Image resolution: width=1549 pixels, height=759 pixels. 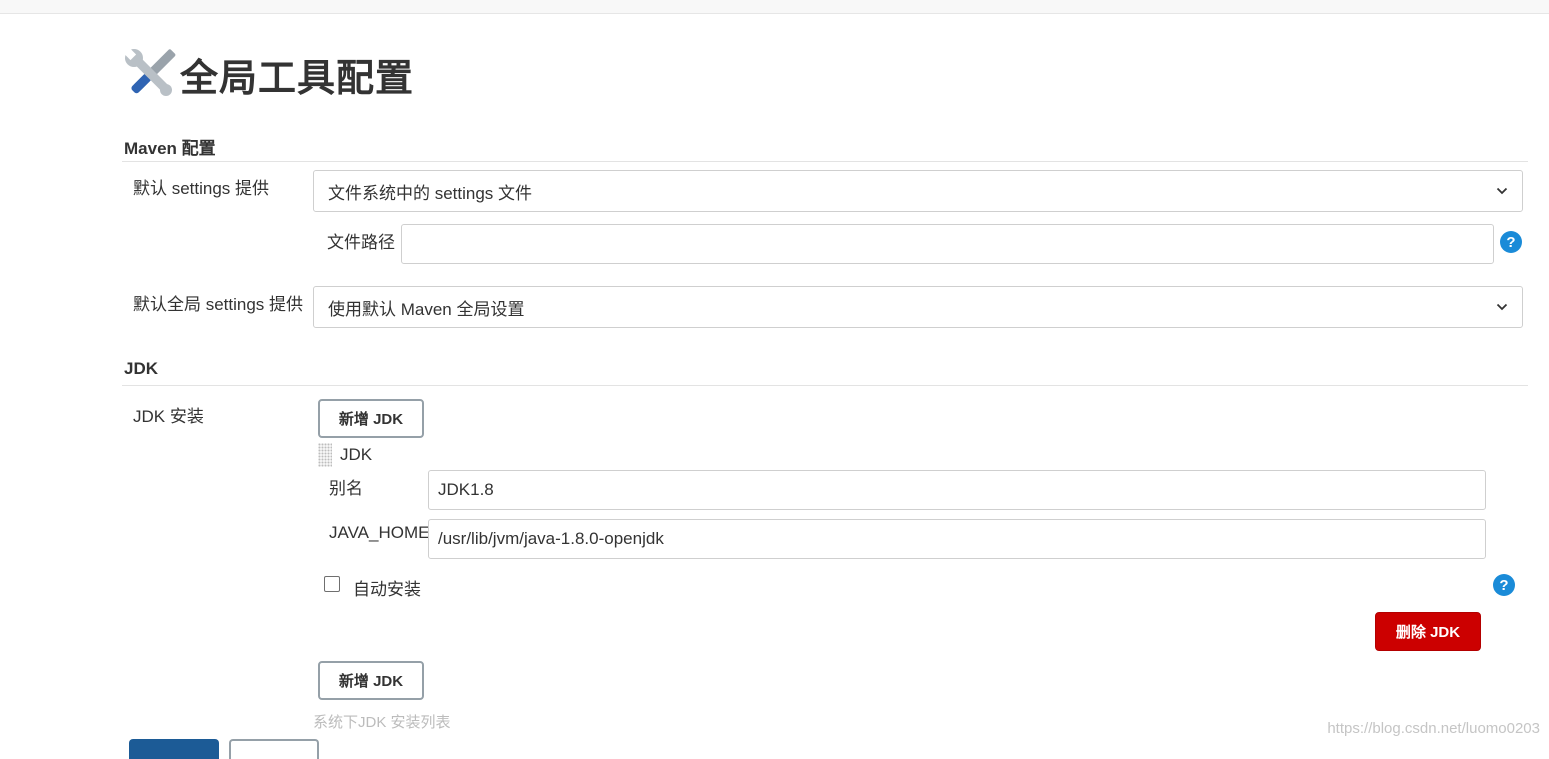 I want to click on jdk-section-divider, so click(x=825, y=385).